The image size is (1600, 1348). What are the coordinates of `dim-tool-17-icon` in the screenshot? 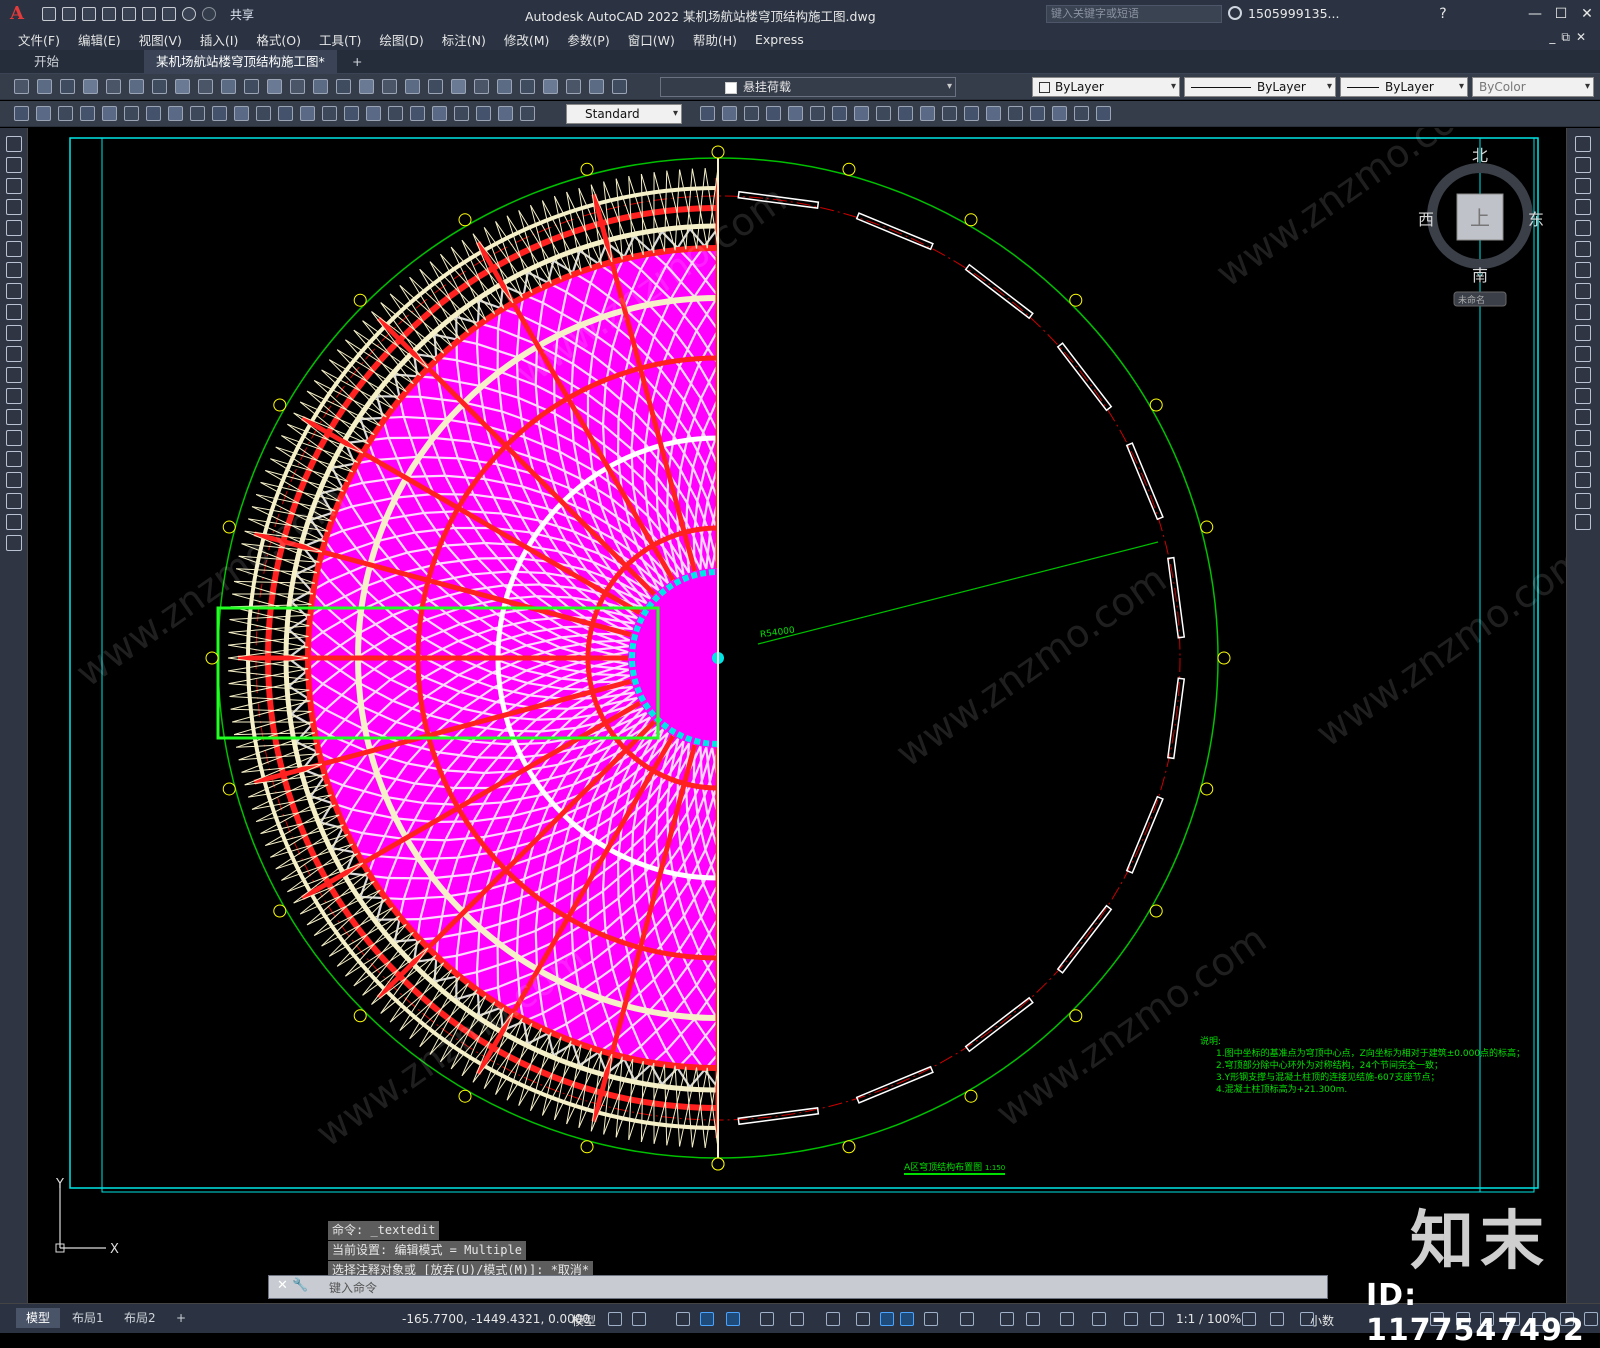 It's located at (395, 113).